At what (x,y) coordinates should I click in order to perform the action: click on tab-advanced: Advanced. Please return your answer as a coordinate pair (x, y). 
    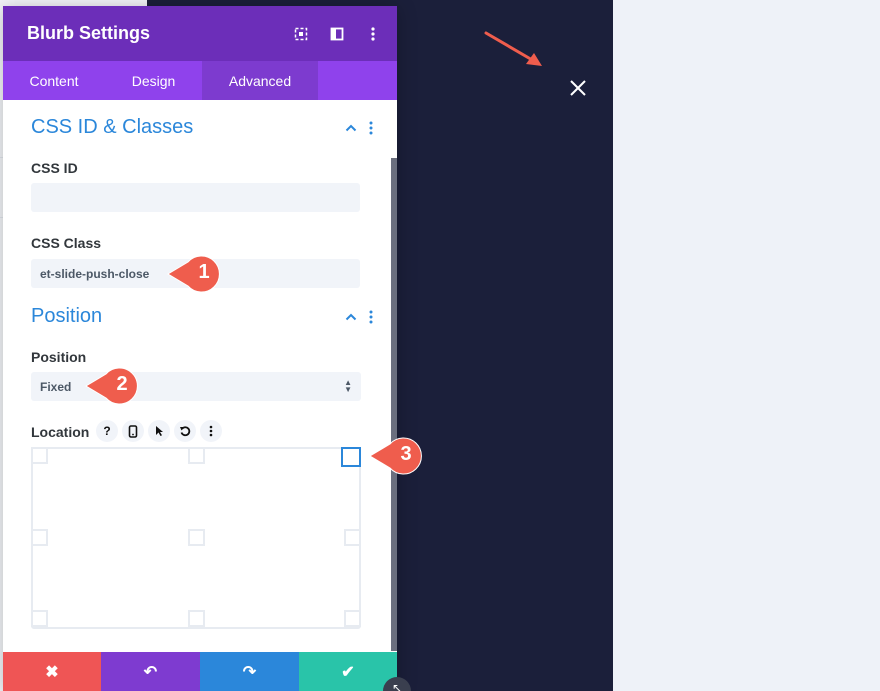
    Looking at the image, I should click on (260, 80).